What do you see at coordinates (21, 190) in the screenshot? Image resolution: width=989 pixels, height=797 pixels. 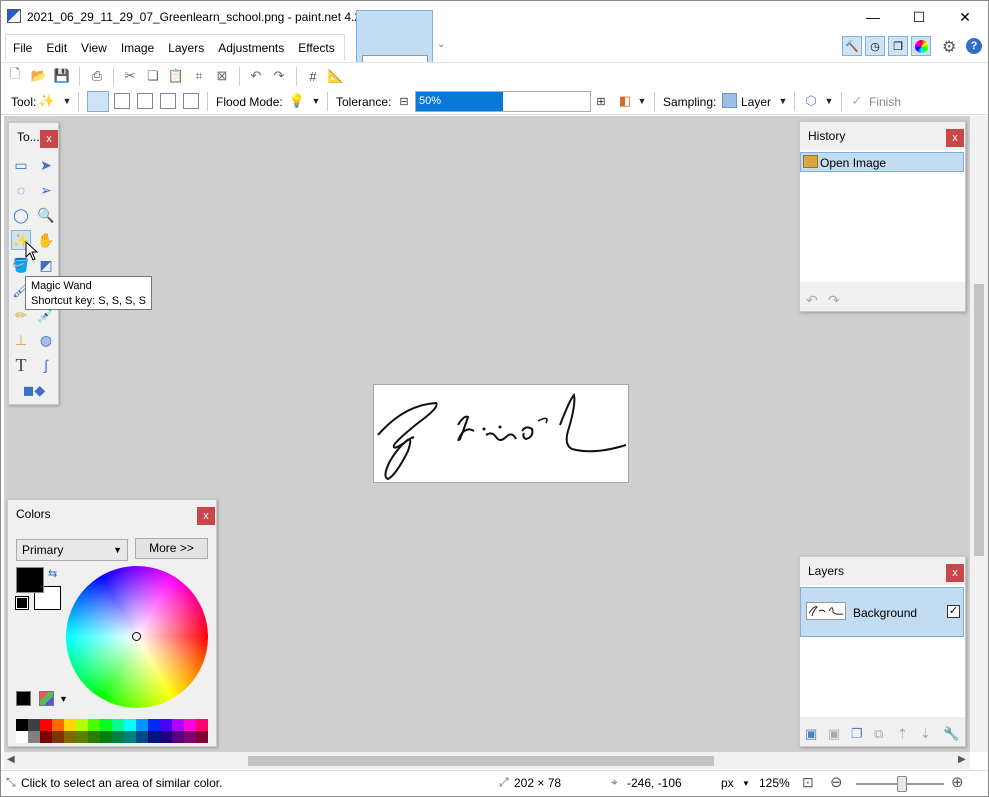 I see `lasso-select-tool-icon: ◌` at bounding box center [21, 190].